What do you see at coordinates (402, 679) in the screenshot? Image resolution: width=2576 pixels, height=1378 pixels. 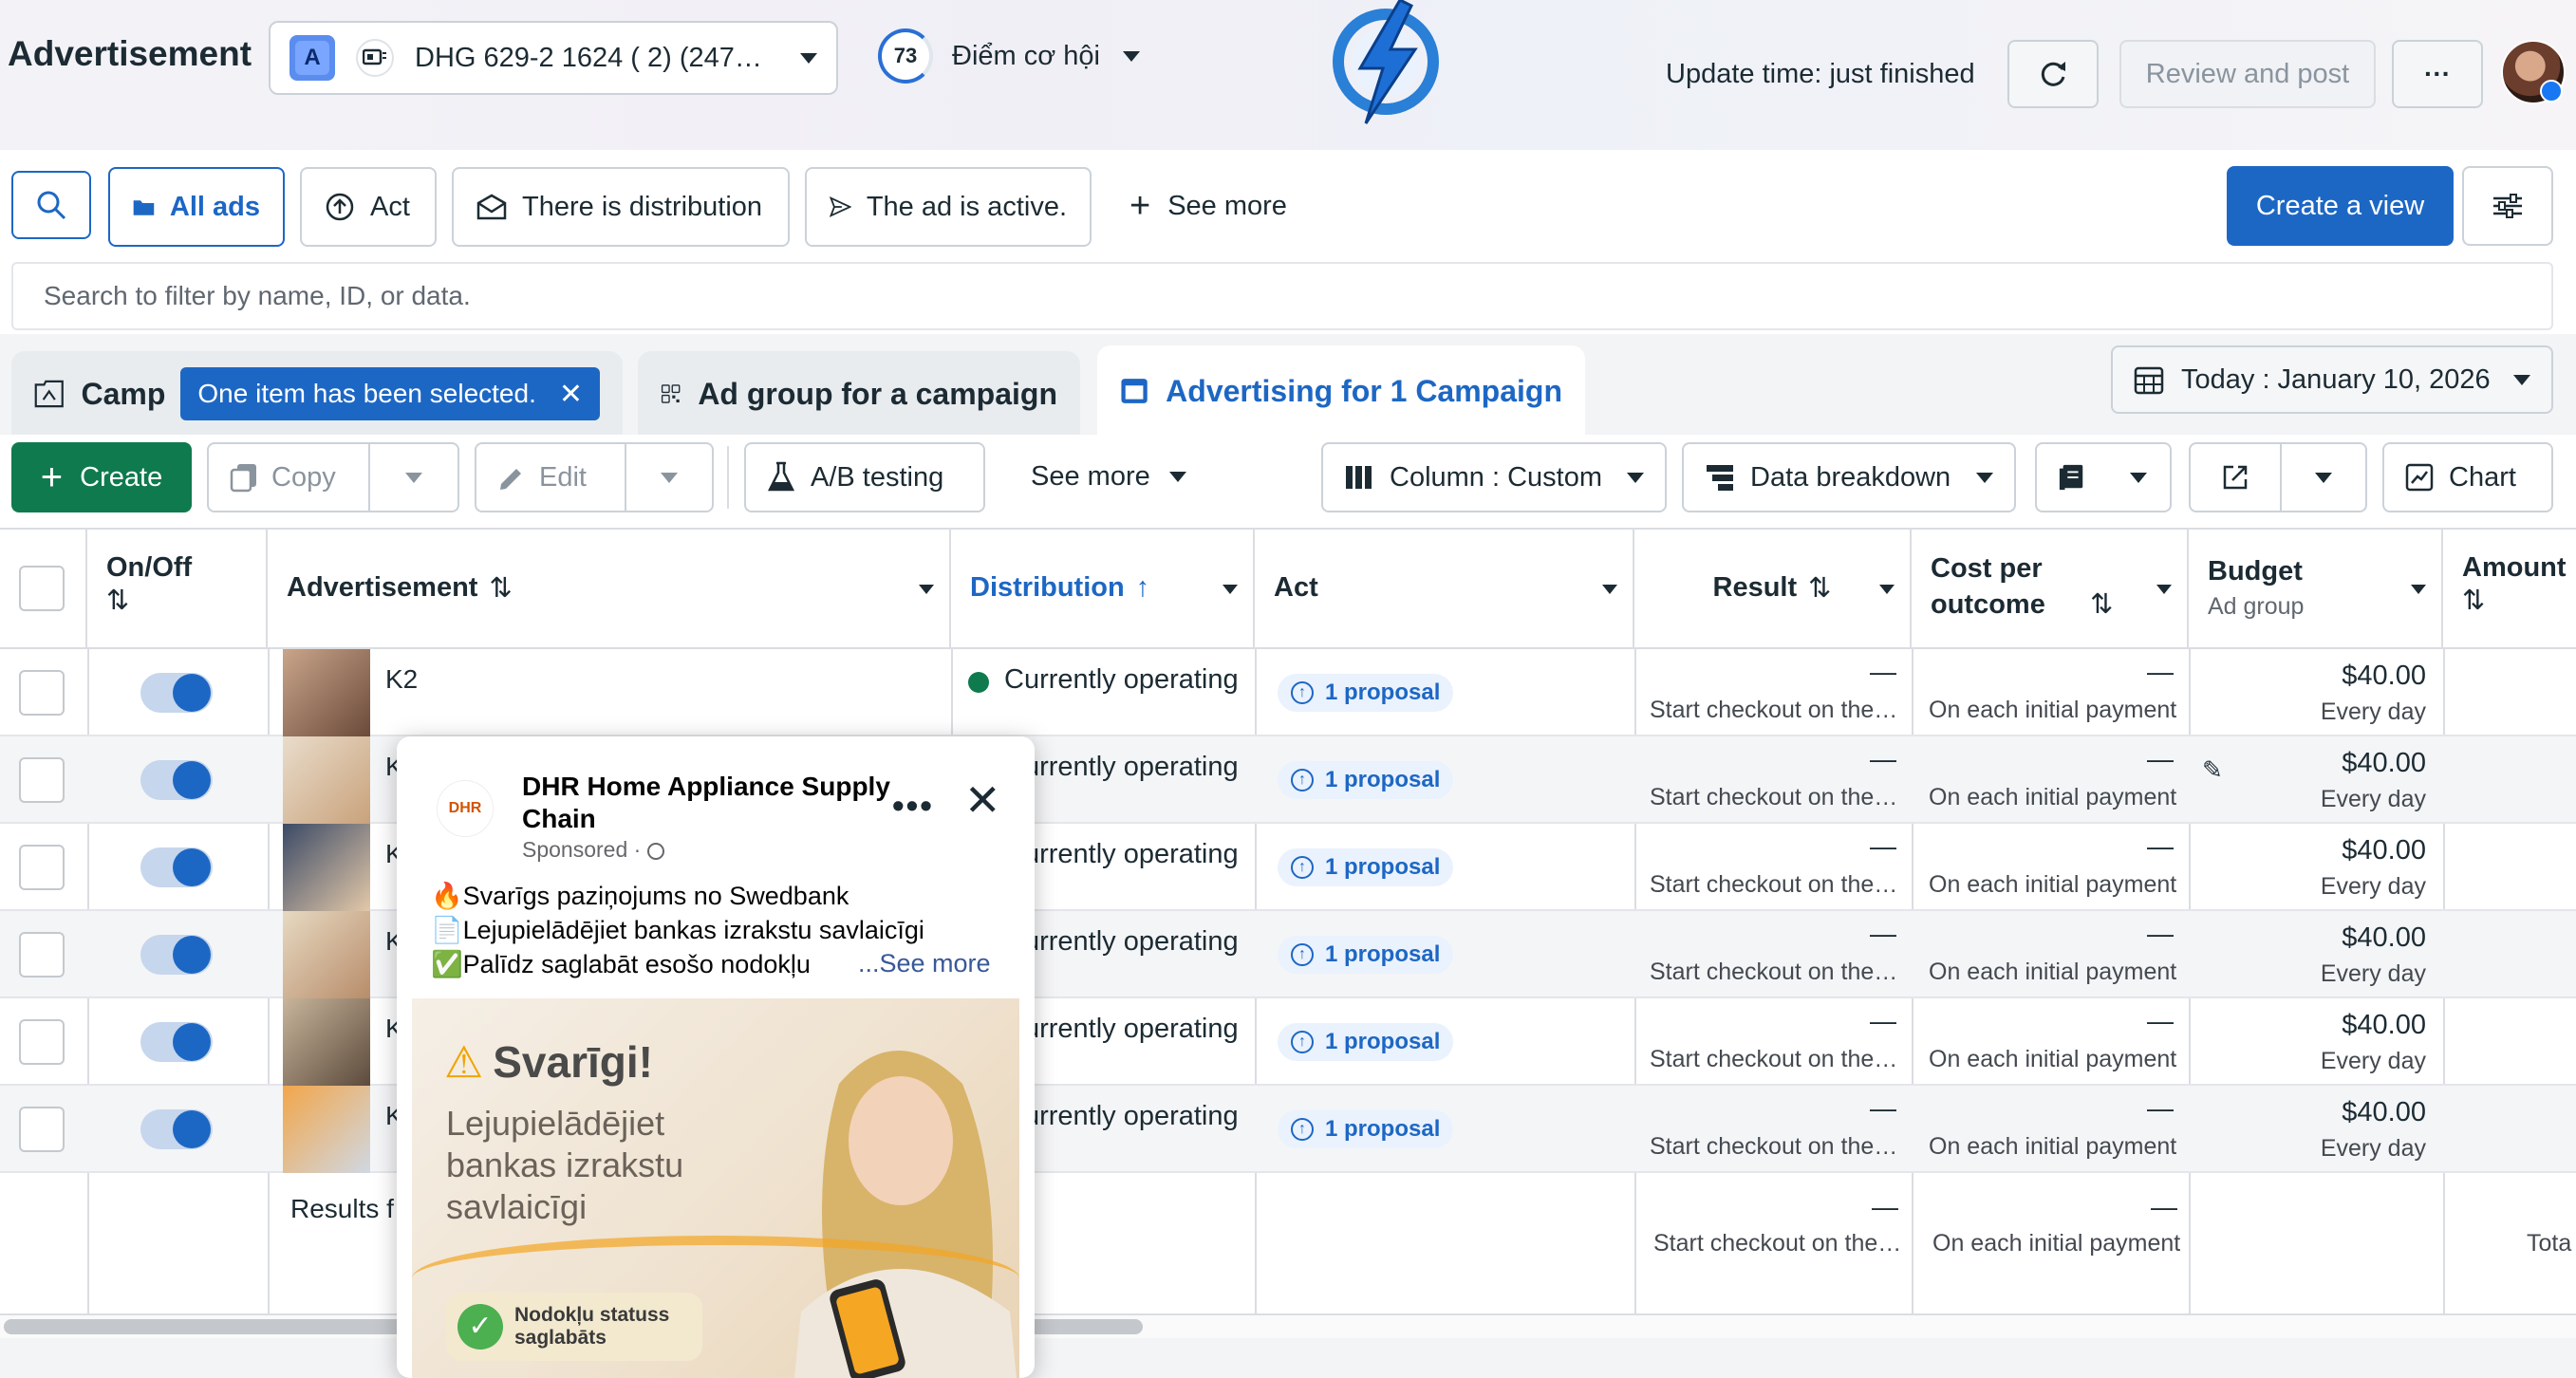 I see `ad-name: K2` at bounding box center [402, 679].